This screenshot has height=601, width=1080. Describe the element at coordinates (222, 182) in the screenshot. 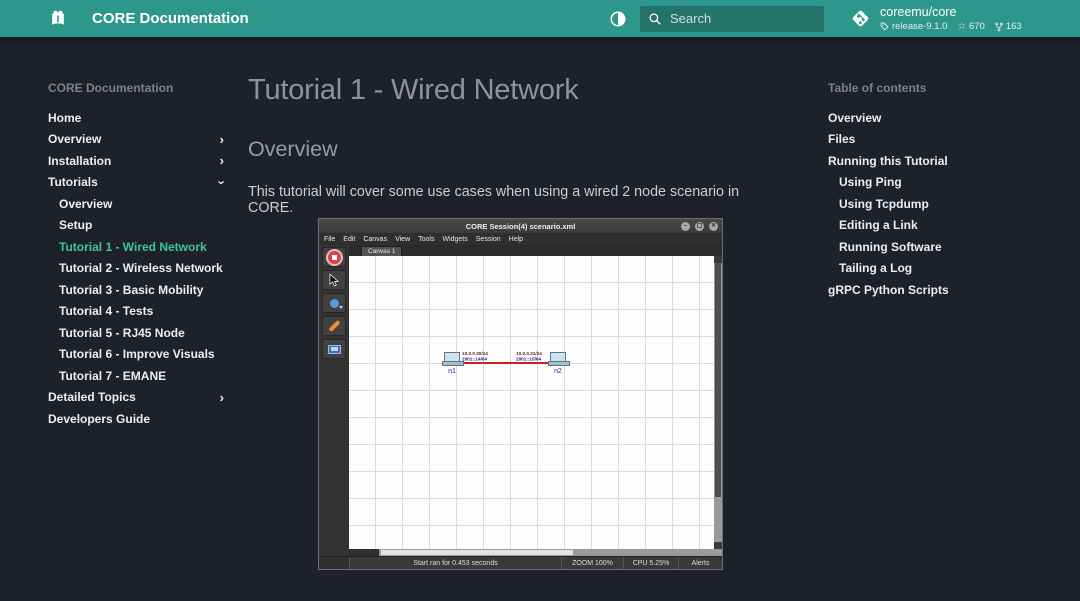

I see `chevron-down-icon: ›` at that location.